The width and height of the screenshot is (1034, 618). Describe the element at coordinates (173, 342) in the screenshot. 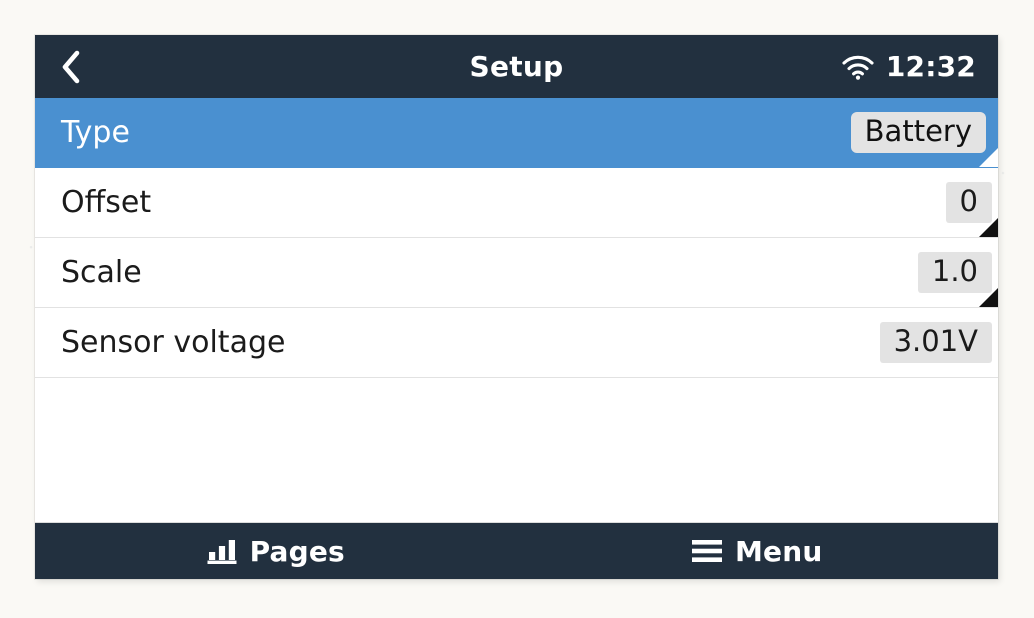

I see `list-item-label: Sensor voltage` at that location.